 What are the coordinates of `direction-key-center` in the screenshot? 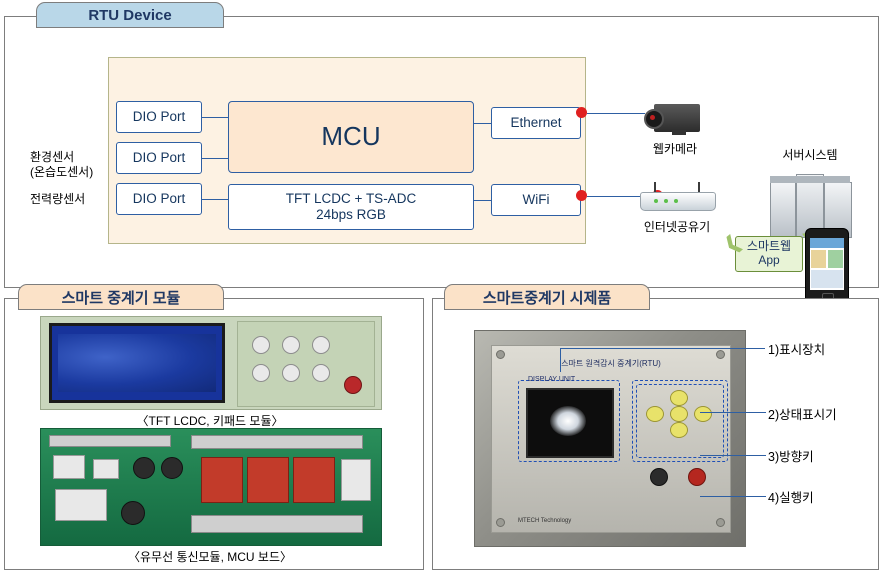 It's located at (679, 414).